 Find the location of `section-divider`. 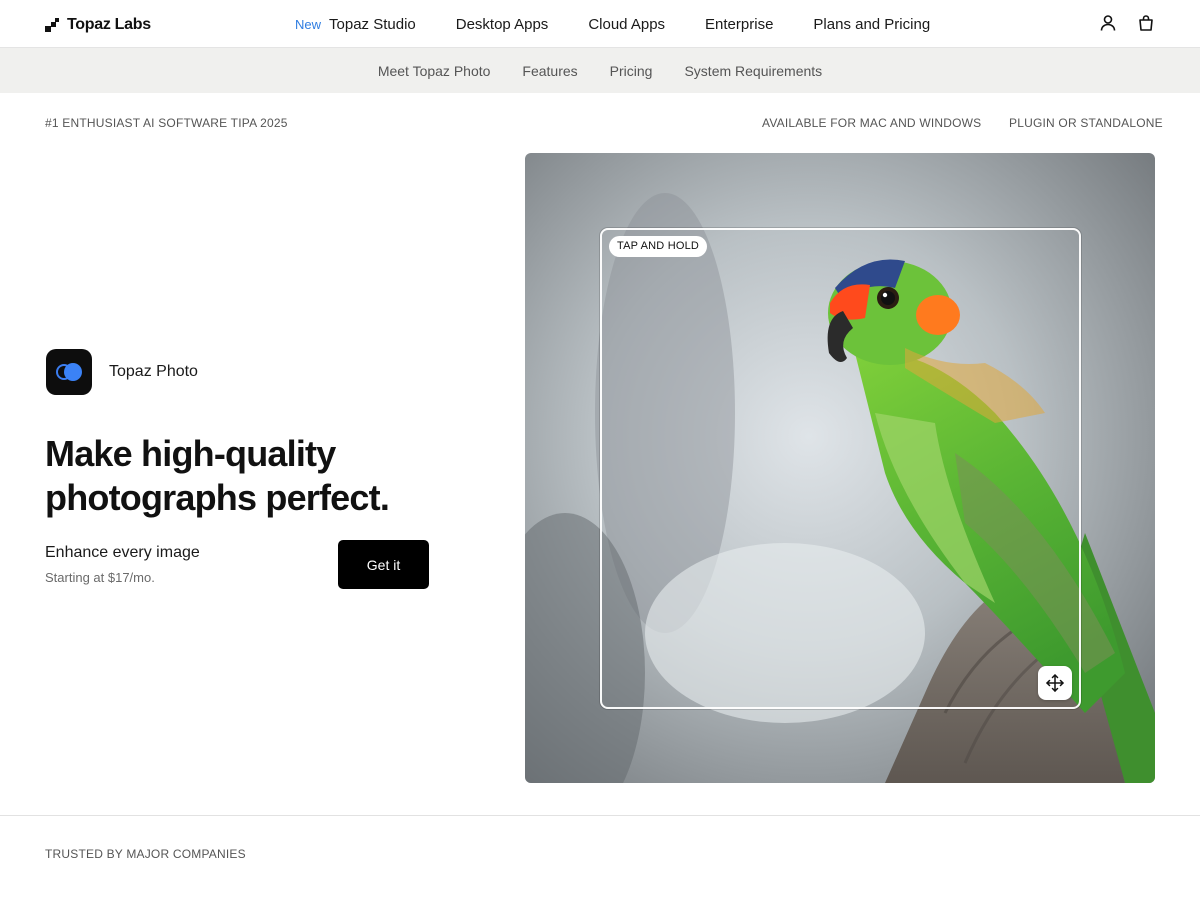

section-divider is located at coordinates (600, 815).